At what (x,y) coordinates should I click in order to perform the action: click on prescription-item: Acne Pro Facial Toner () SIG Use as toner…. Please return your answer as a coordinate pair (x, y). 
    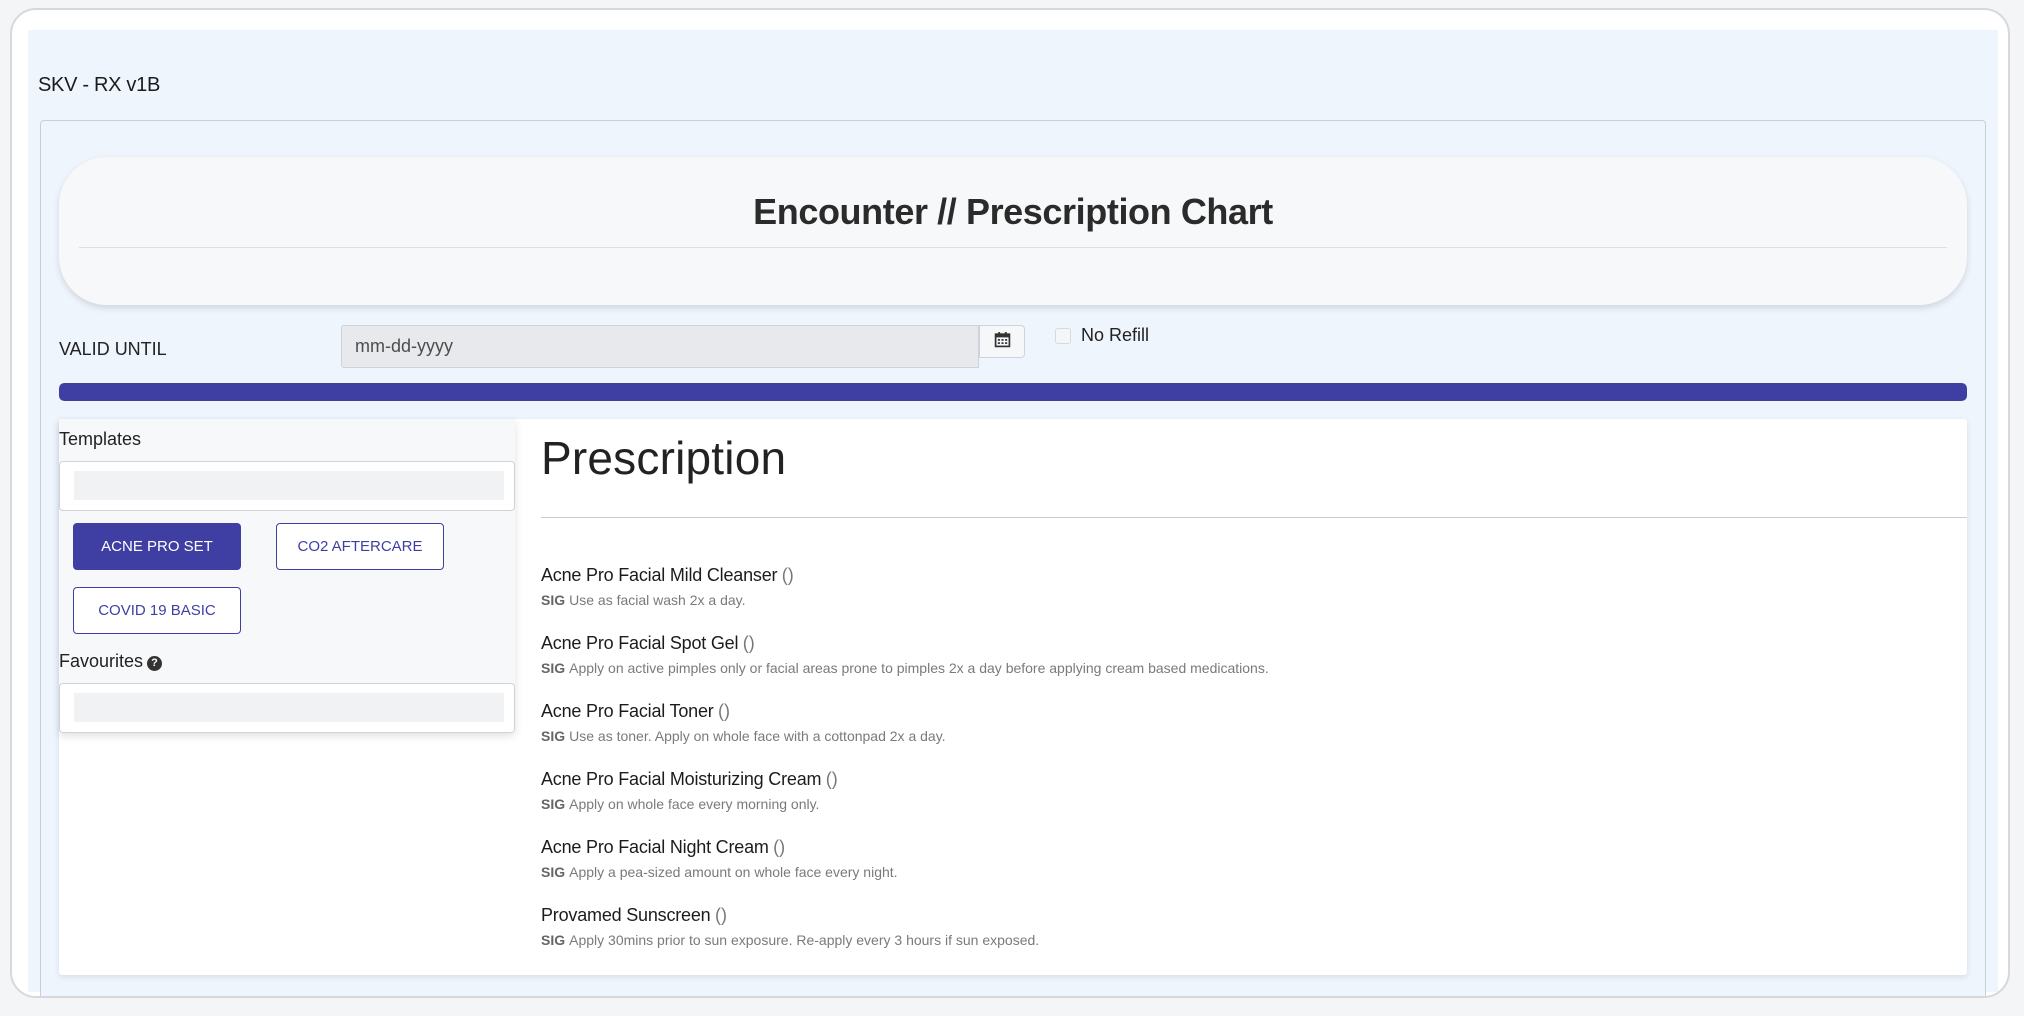
    Looking at the image, I should click on (1241, 735).